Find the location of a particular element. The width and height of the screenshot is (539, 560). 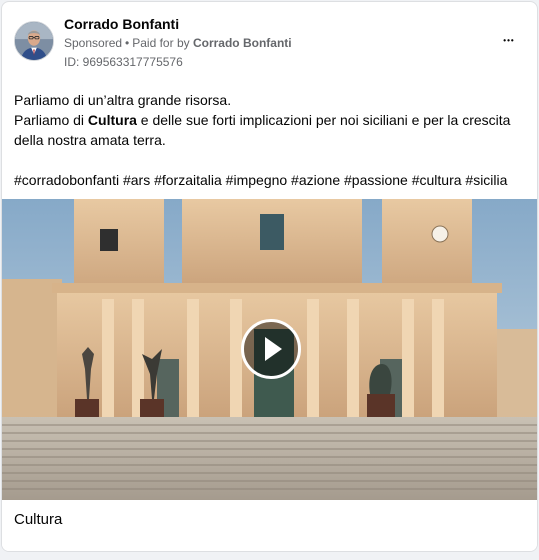

avatar is located at coordinates (34, 41).